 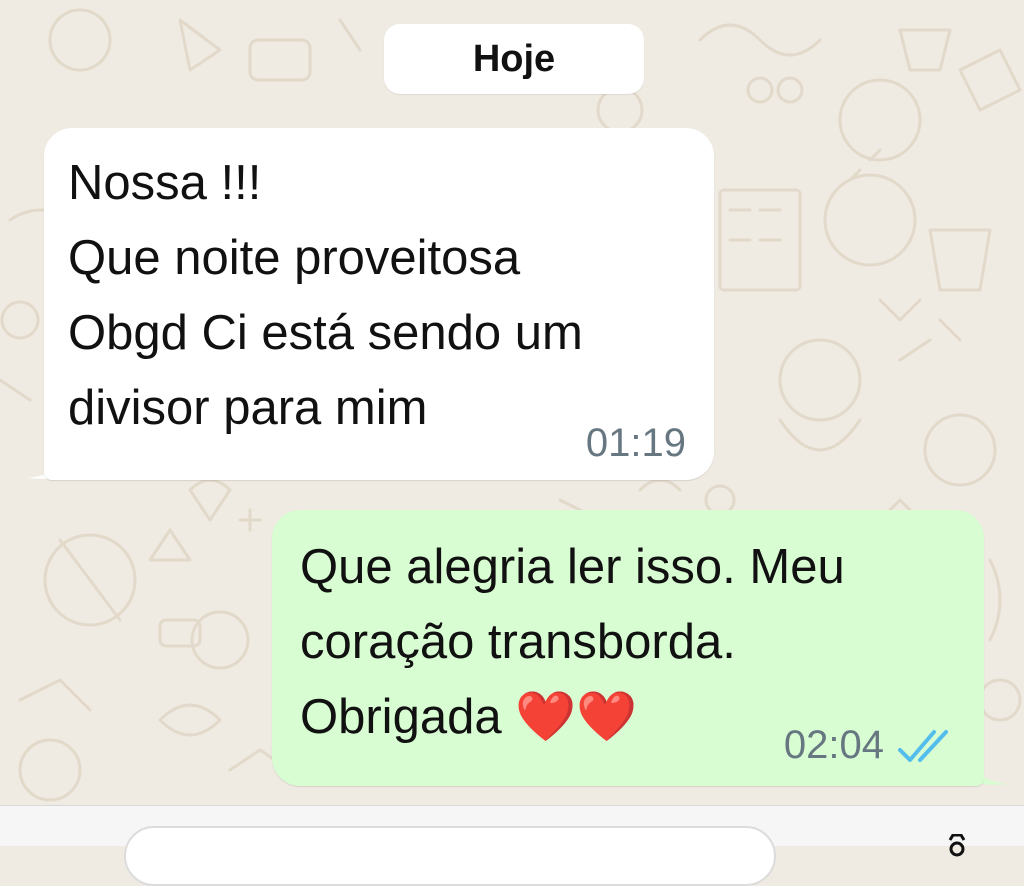 I want to click on message-line: divisor para mim, so click(x=248, y=408).